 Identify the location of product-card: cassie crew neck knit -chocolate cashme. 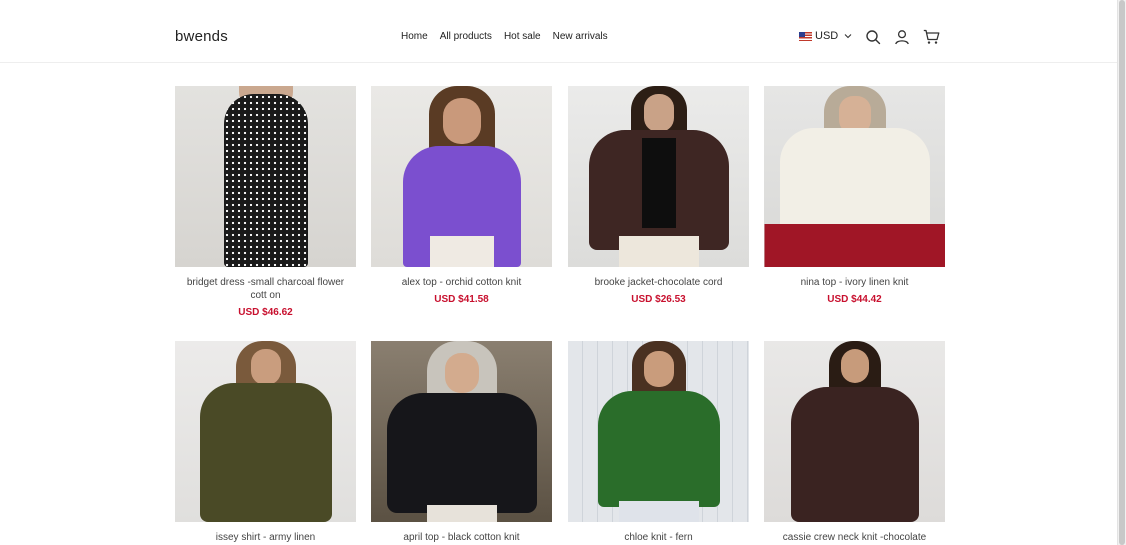
(854, 443).